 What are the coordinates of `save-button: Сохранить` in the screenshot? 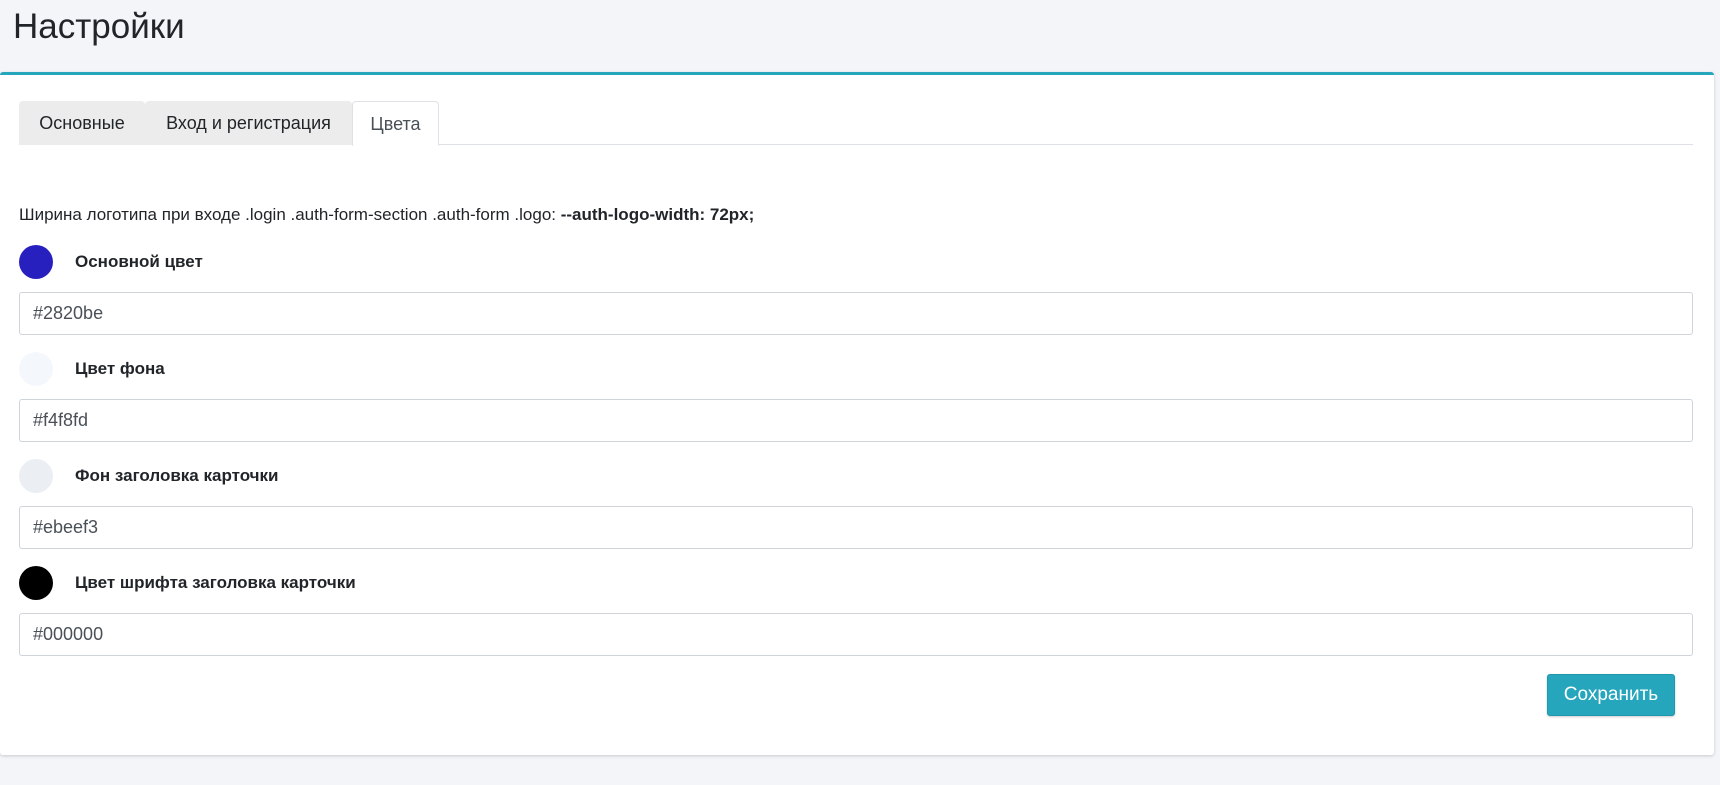 It's located at (1611, 695).